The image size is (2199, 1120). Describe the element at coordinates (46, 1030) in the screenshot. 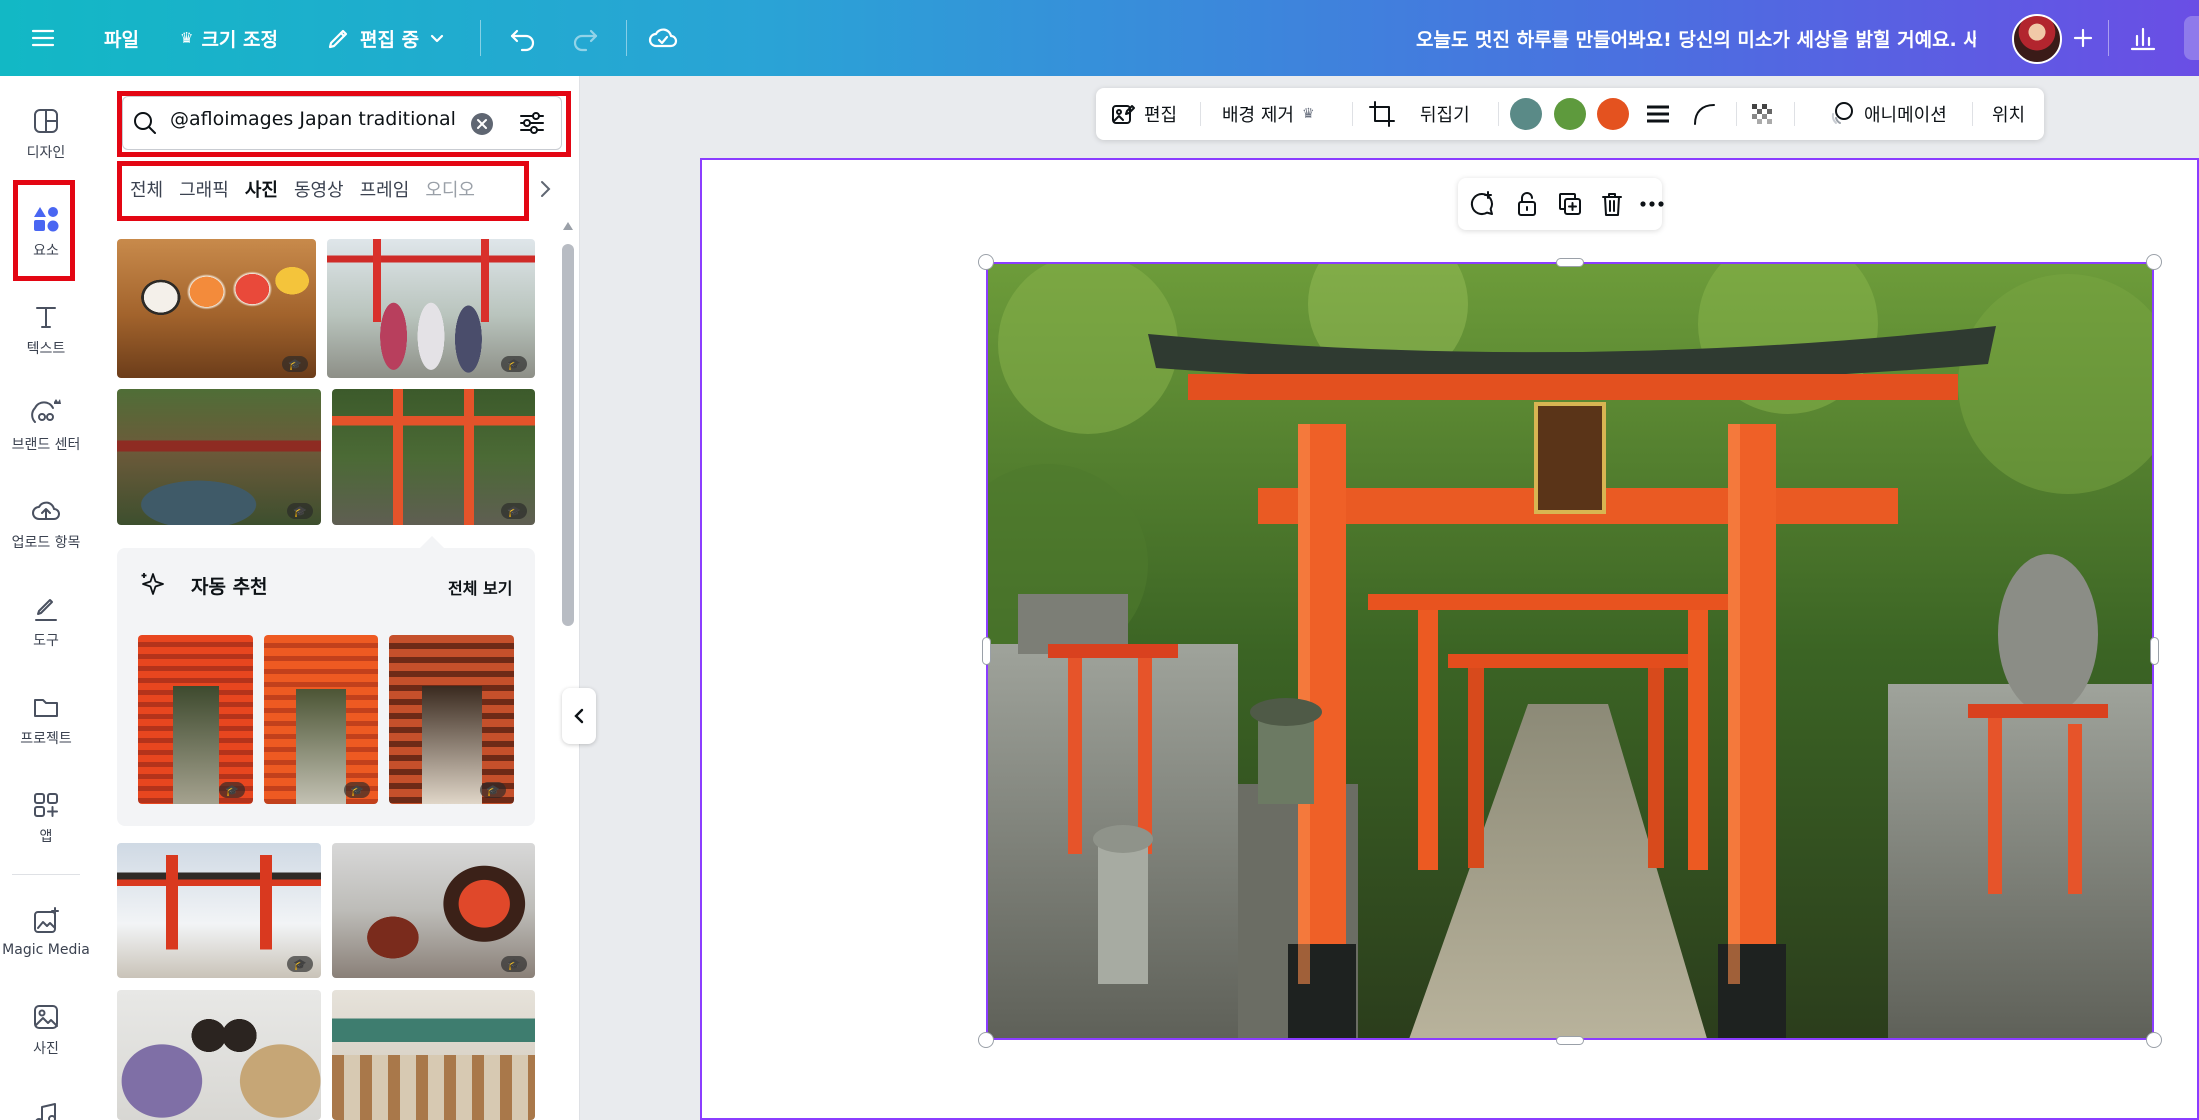

I see `rail-item-photos: 사진` at that location.